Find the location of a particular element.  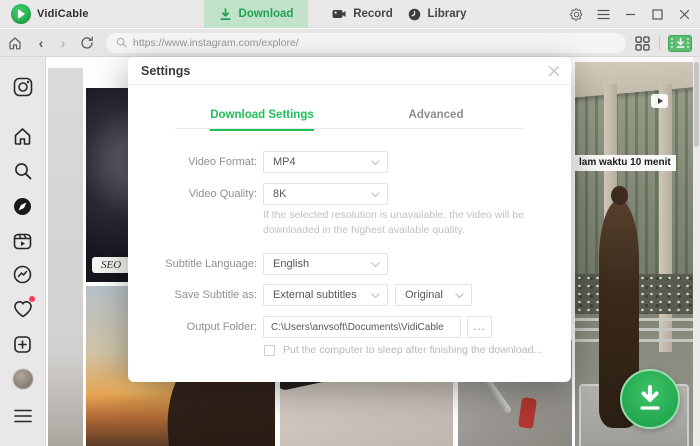

download-fab-button is located at coordinates (650, 399).